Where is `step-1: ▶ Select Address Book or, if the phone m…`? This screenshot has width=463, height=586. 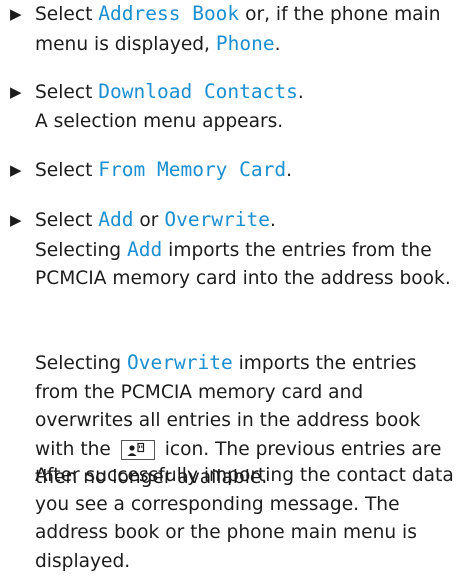
step-1: ▶ Select Address Book or, if the phone m… is located at coordinates (236, 29).